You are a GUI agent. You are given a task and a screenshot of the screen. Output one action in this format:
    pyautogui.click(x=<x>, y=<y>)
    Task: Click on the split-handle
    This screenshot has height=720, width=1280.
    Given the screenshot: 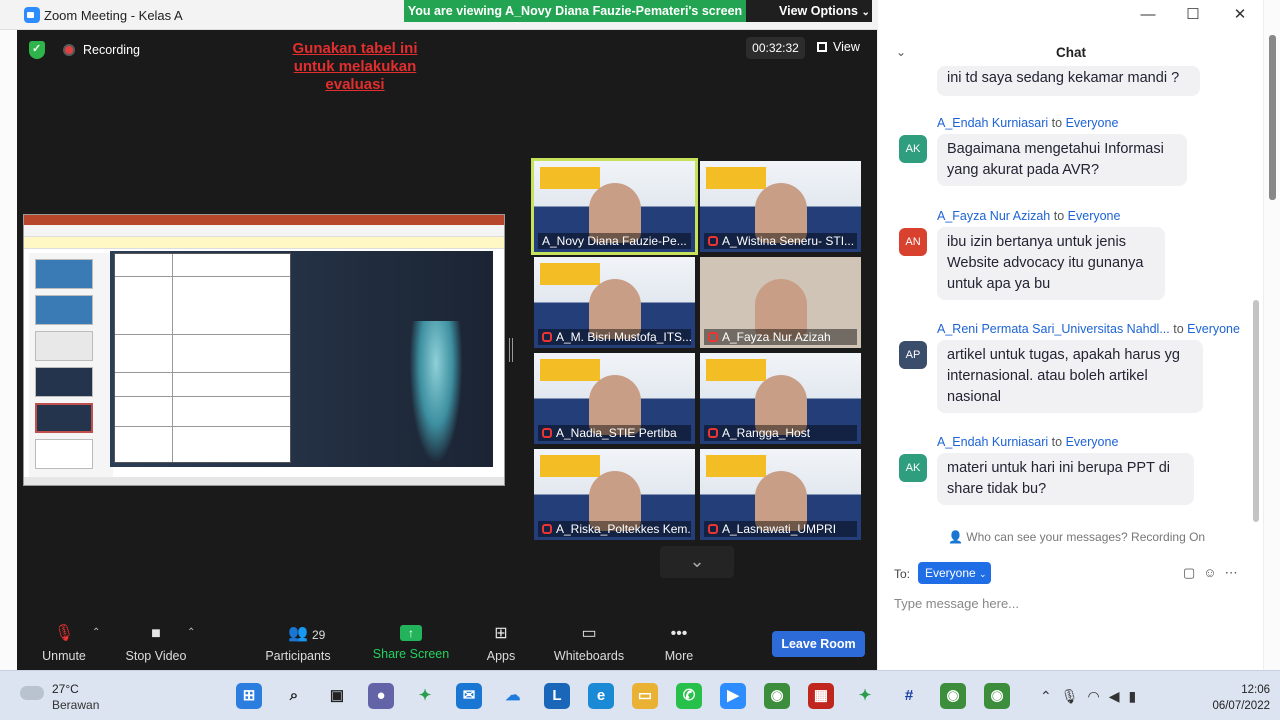 What is the action you would take?
    pyautogui.click(x=511, y=350)
    